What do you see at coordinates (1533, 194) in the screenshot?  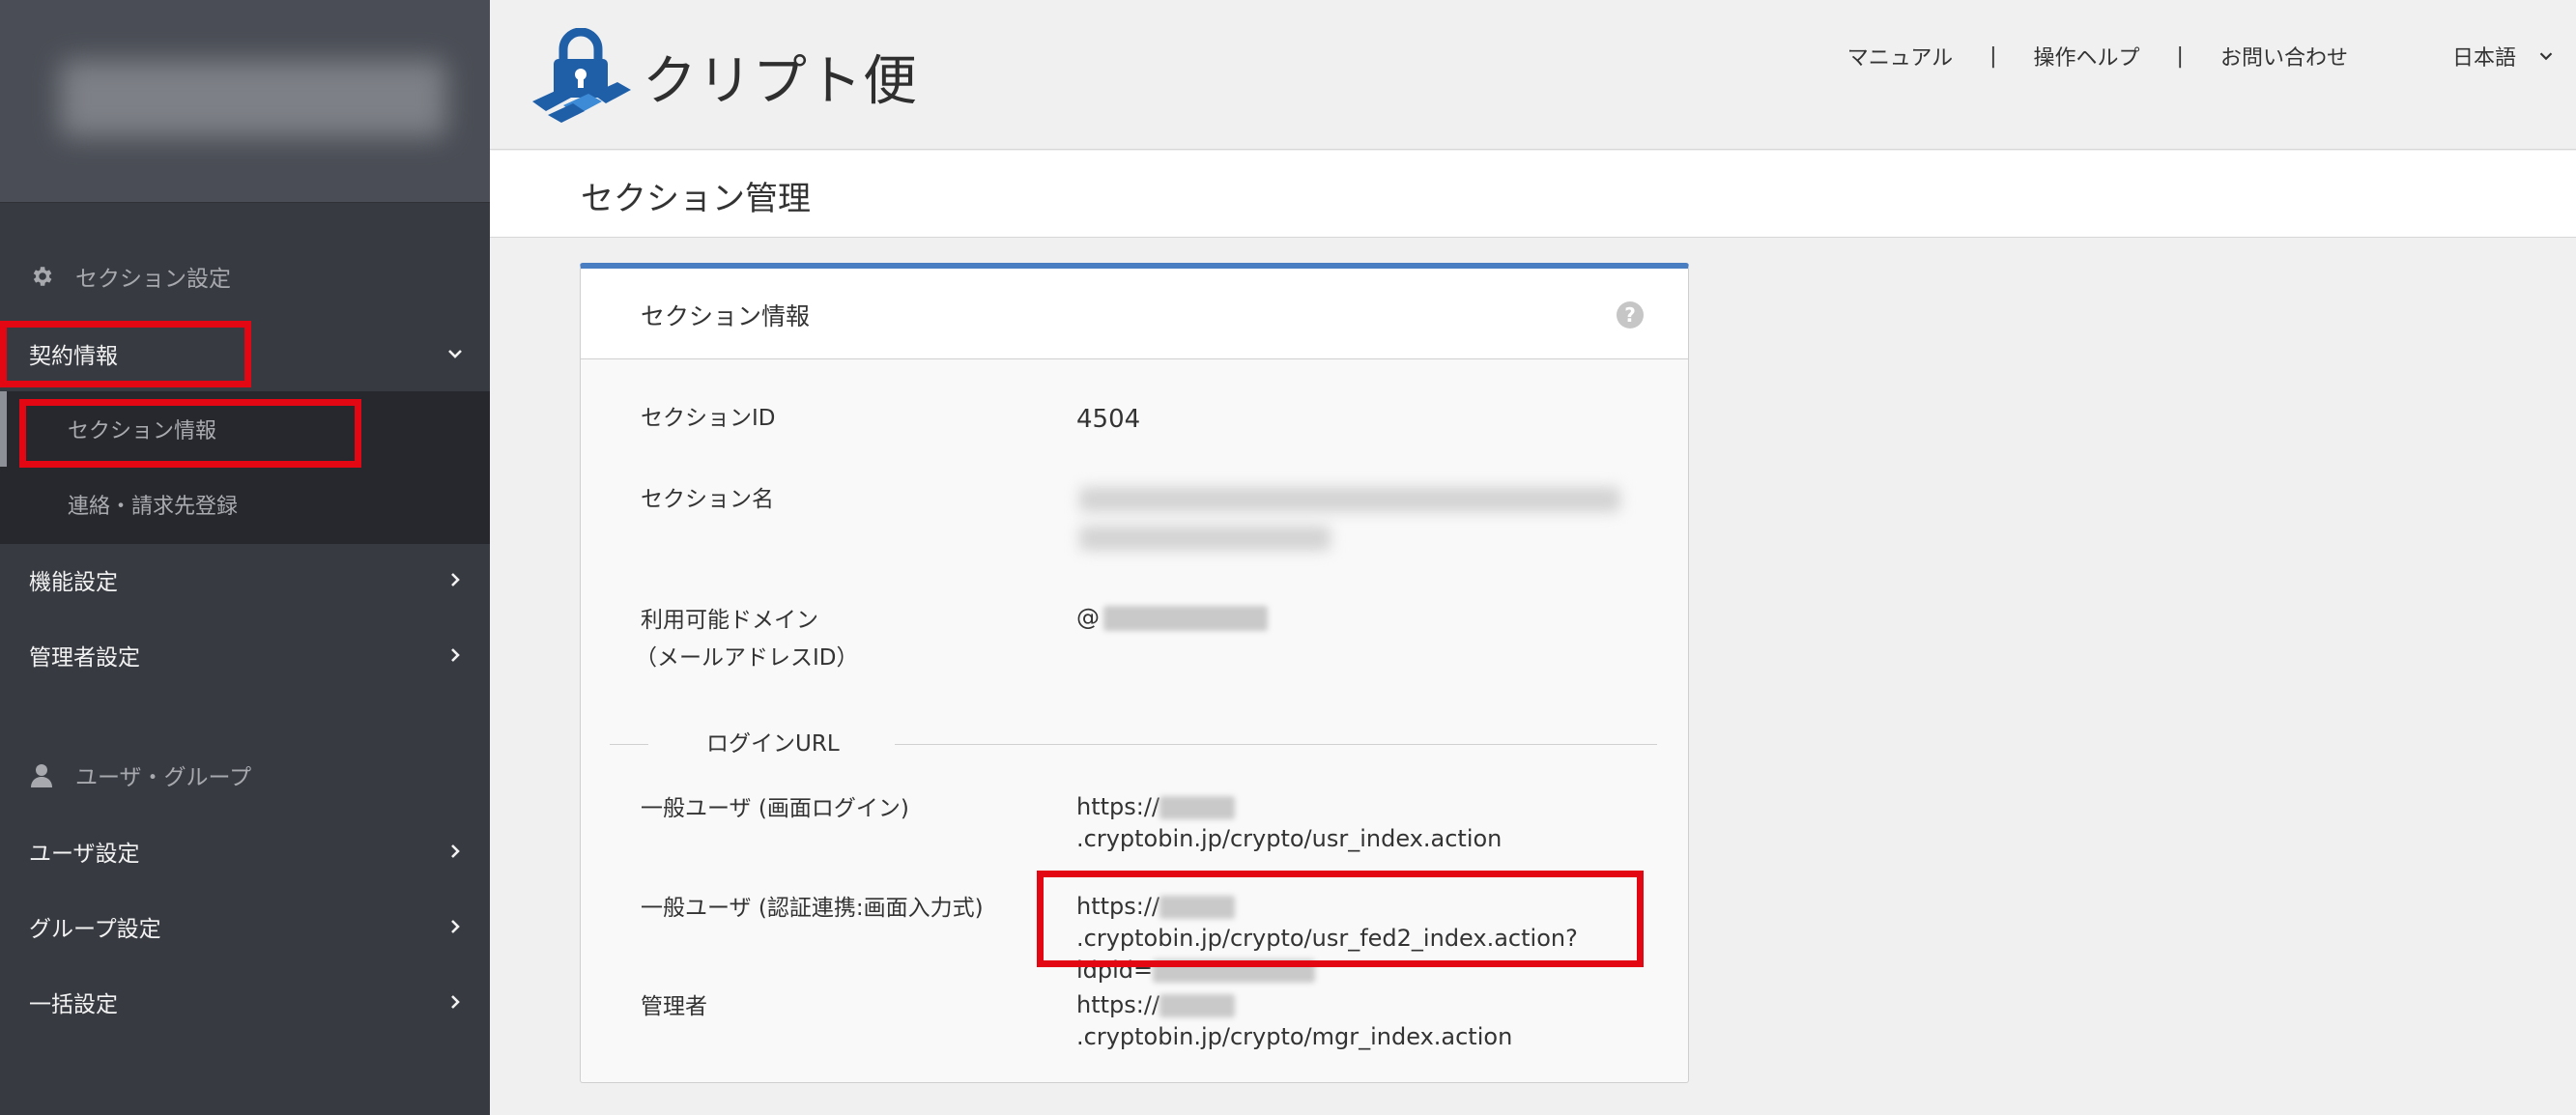 I see `page-title-bar: セクション管理` at bounding box center [1533, 194].